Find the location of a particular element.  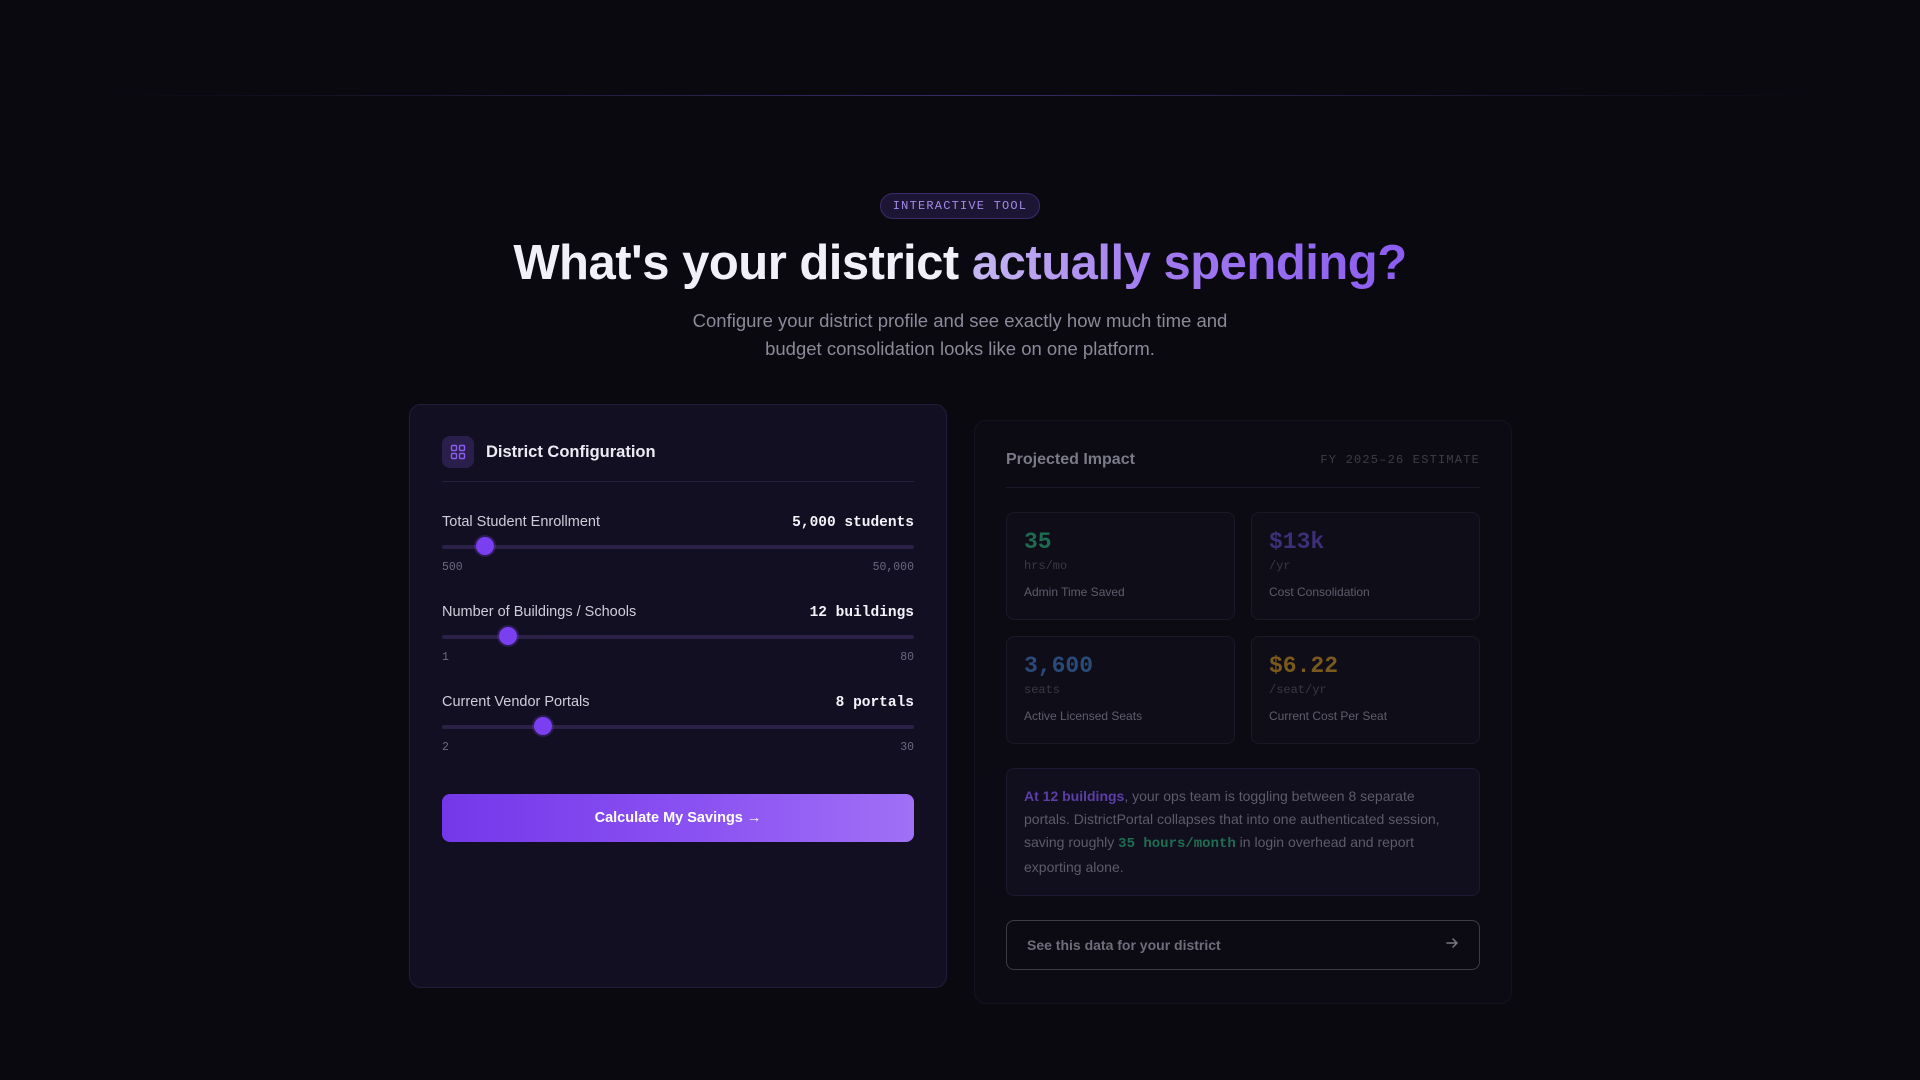

buildings-slider-thumb is located at coordinates (507, 636).